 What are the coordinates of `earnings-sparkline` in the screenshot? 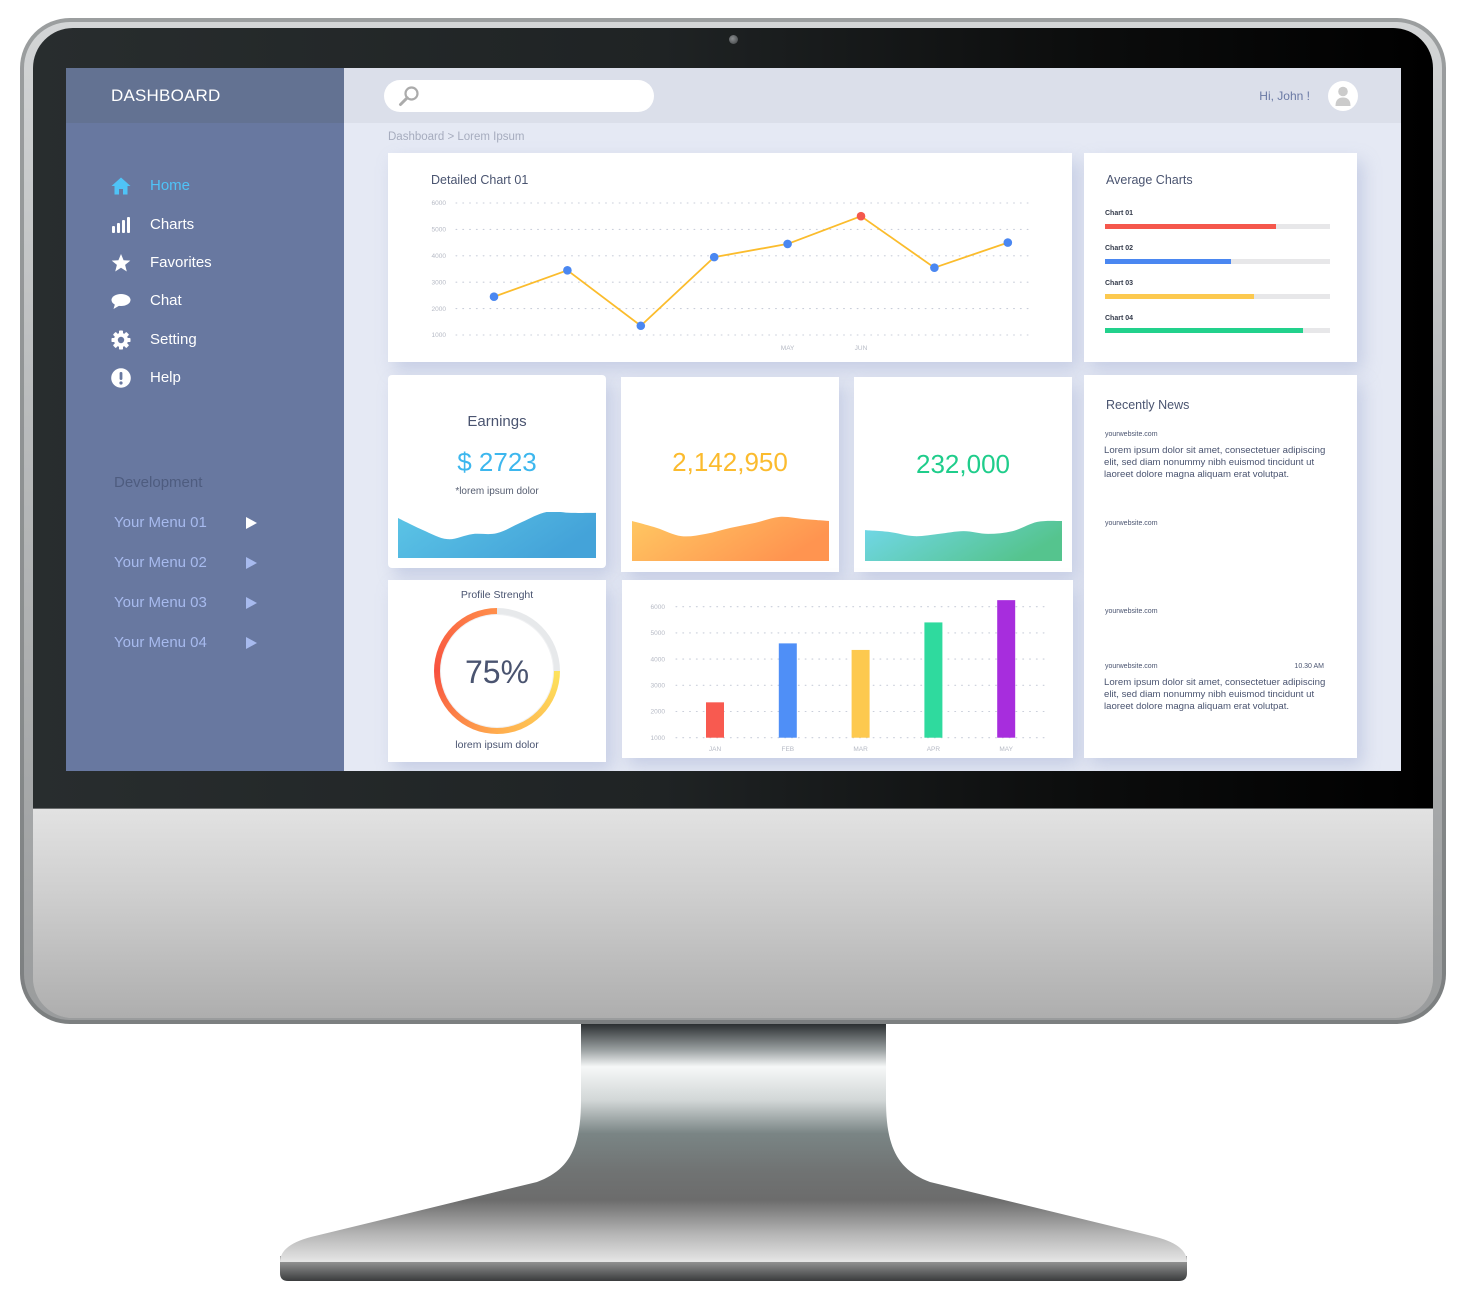 It's located at (497, 535).